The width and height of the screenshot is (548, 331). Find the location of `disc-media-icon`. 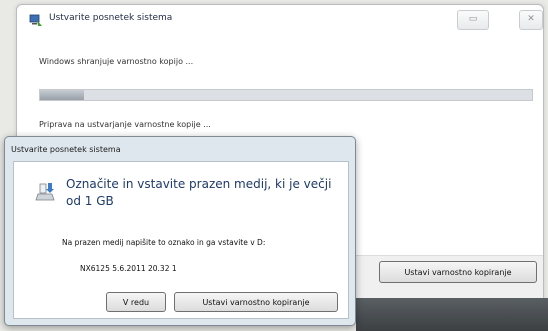

disc-media-icon is located at coordinates (45, 192).